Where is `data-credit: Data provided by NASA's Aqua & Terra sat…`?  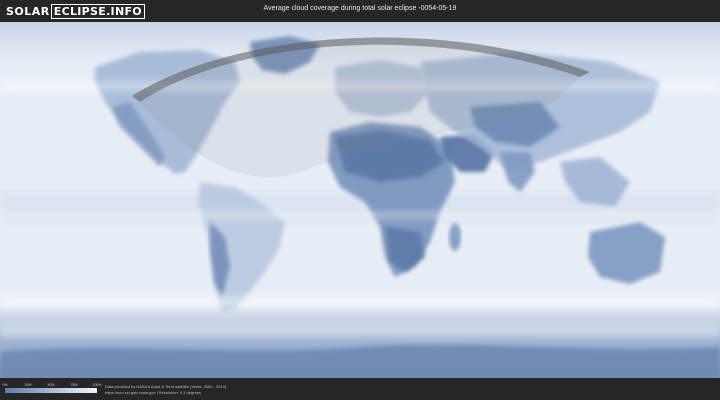
data-credit: Data provided by NASA's Aqua & Terra sat… is located at coordinates (165, 390).